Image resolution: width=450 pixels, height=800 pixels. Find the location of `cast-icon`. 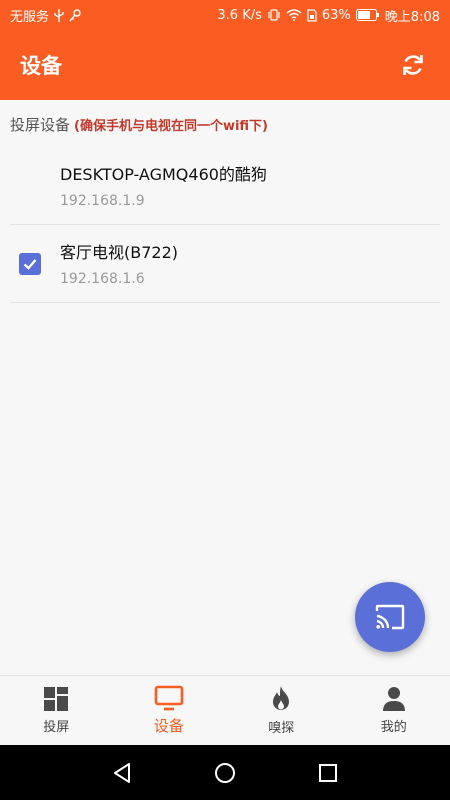

cast-icon is located at coordinates (390, 617).